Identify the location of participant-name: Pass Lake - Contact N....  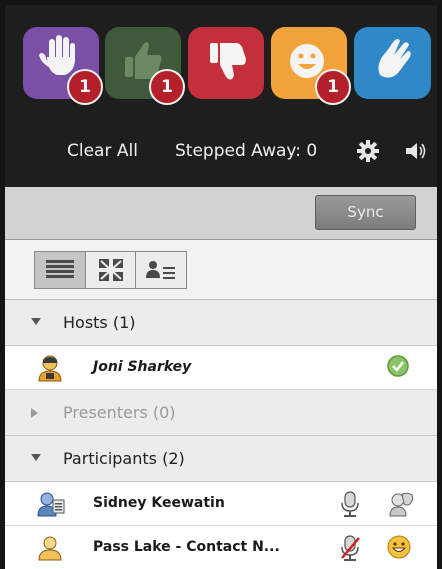
(186, 547).